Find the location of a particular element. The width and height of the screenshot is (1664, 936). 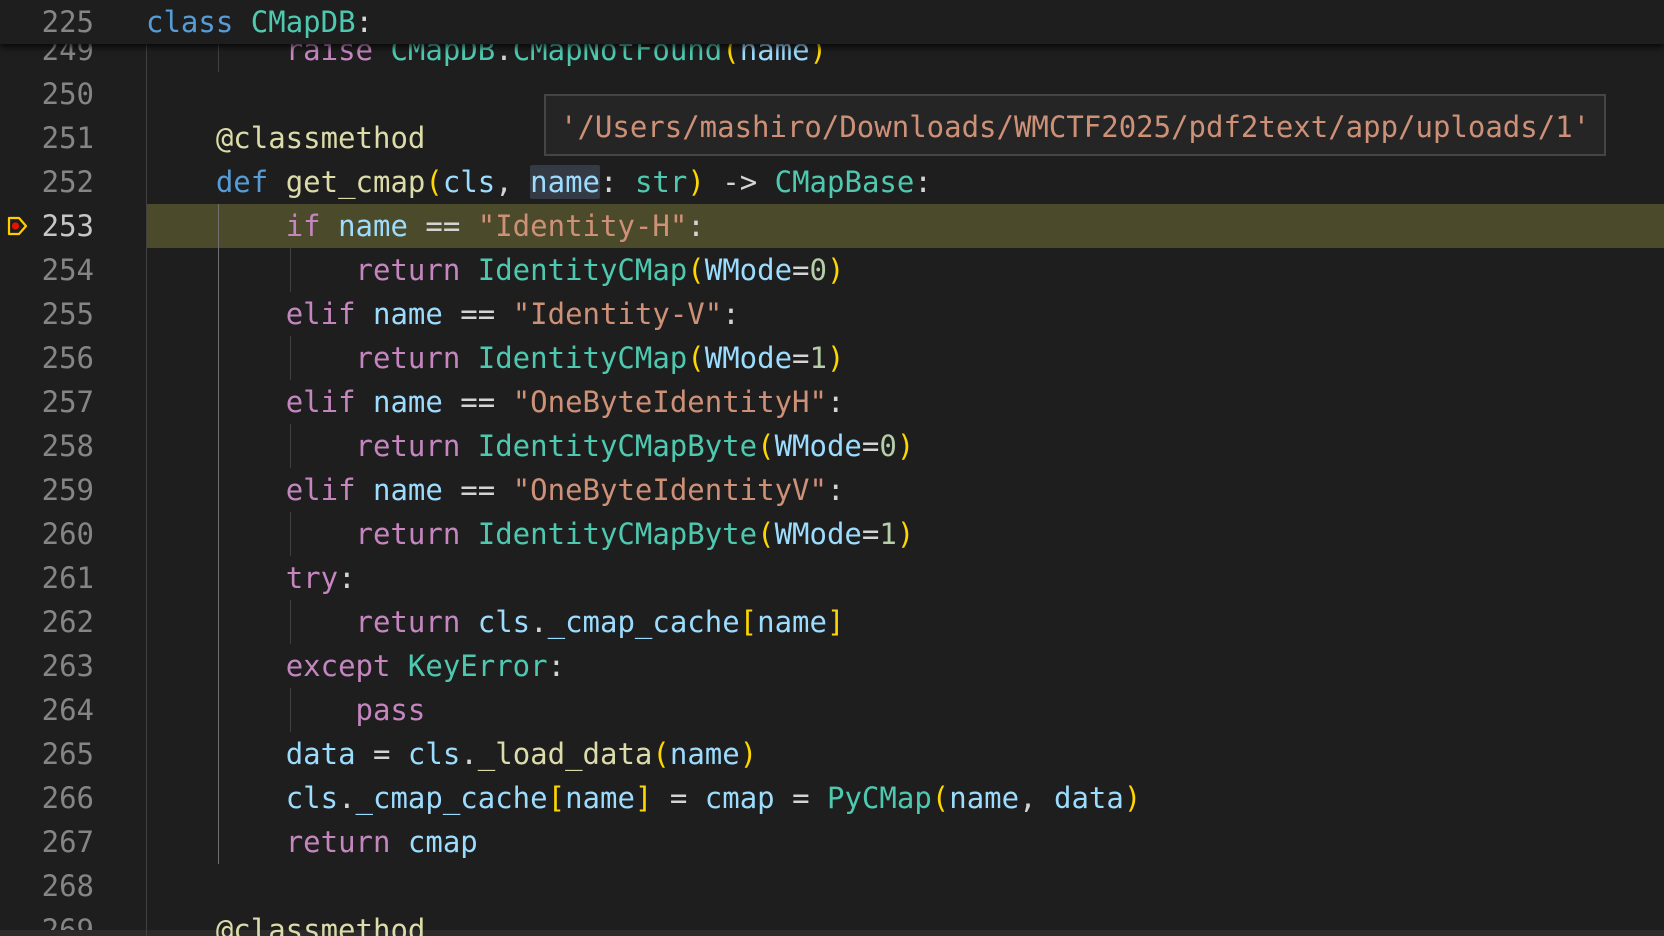

code-line: 254 return IdentityCMap(WMode=0) is located at coordinates (832, 270).